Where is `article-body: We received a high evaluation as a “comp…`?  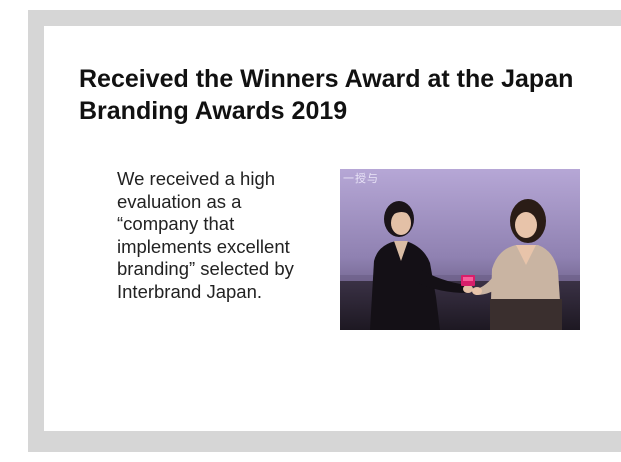
article-body: We received a high evaluation as a “comp… is located at coordinates (205, 235).